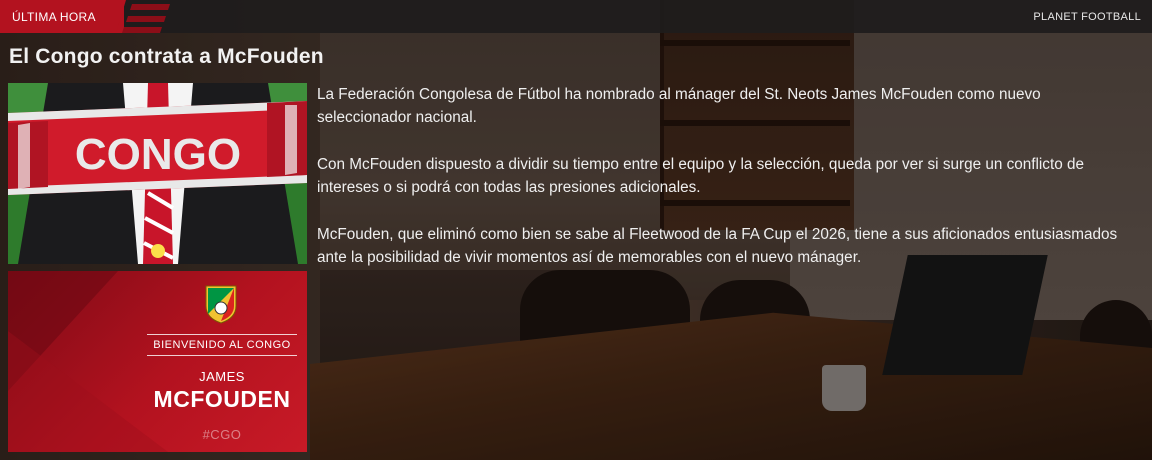 This screenshot has height=460, width=1152. What do you see at coordinates (576, 16) in the screenshot?
I see `news-header-bar: ÚLTIMA HORA PLANET FOOTBALL` at bounding box center [576, 16].